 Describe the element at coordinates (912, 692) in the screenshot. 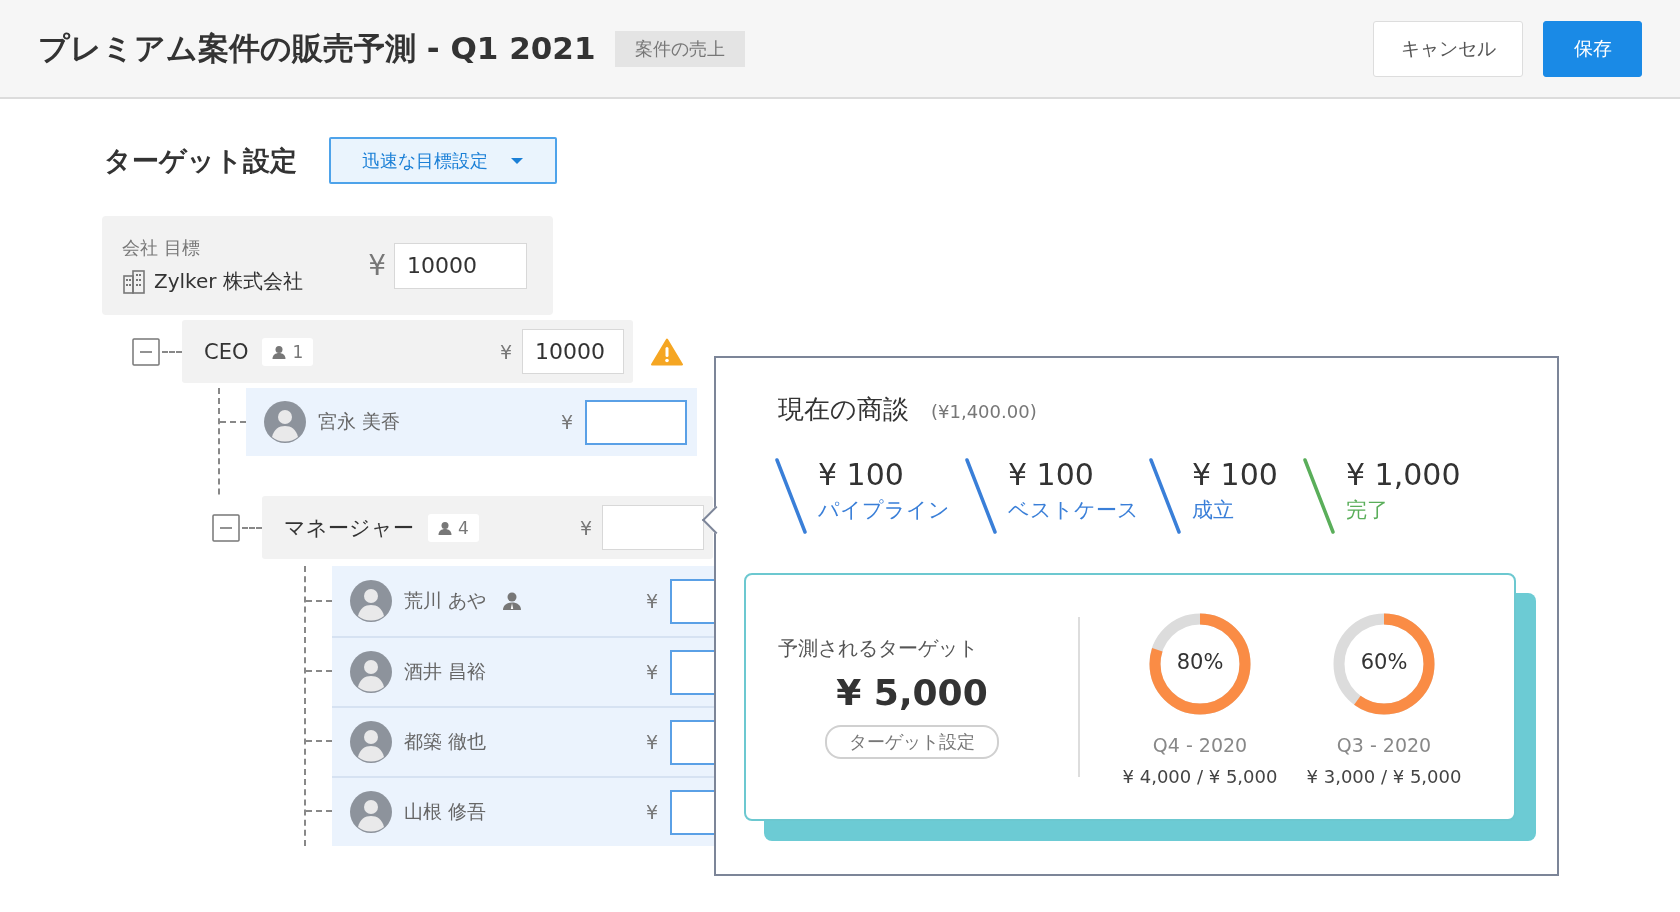

I see `forecast-amount: ¥ 5,000` at that location.